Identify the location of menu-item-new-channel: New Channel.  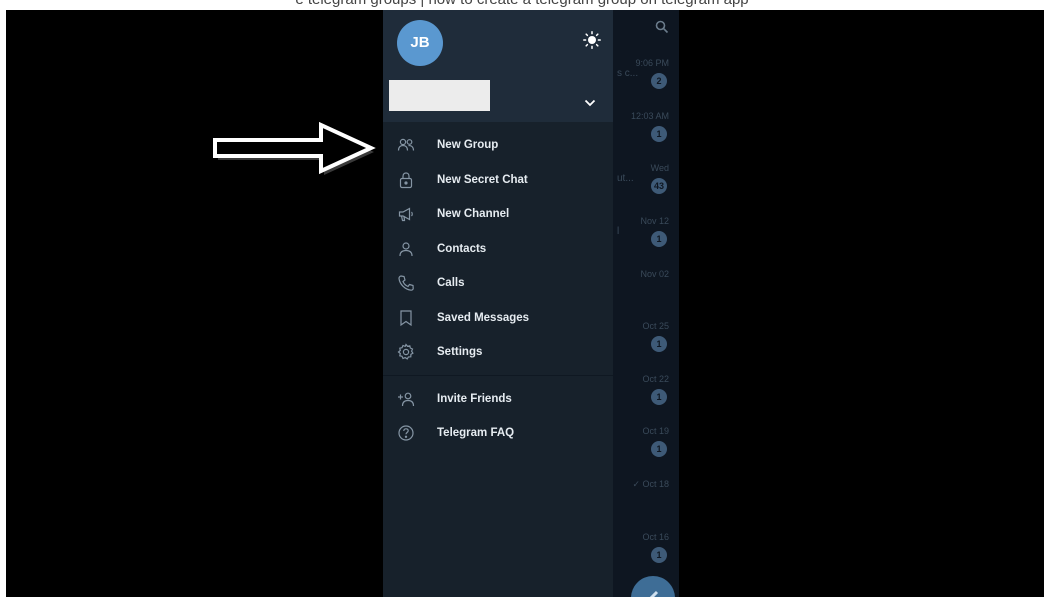
(498, 214).